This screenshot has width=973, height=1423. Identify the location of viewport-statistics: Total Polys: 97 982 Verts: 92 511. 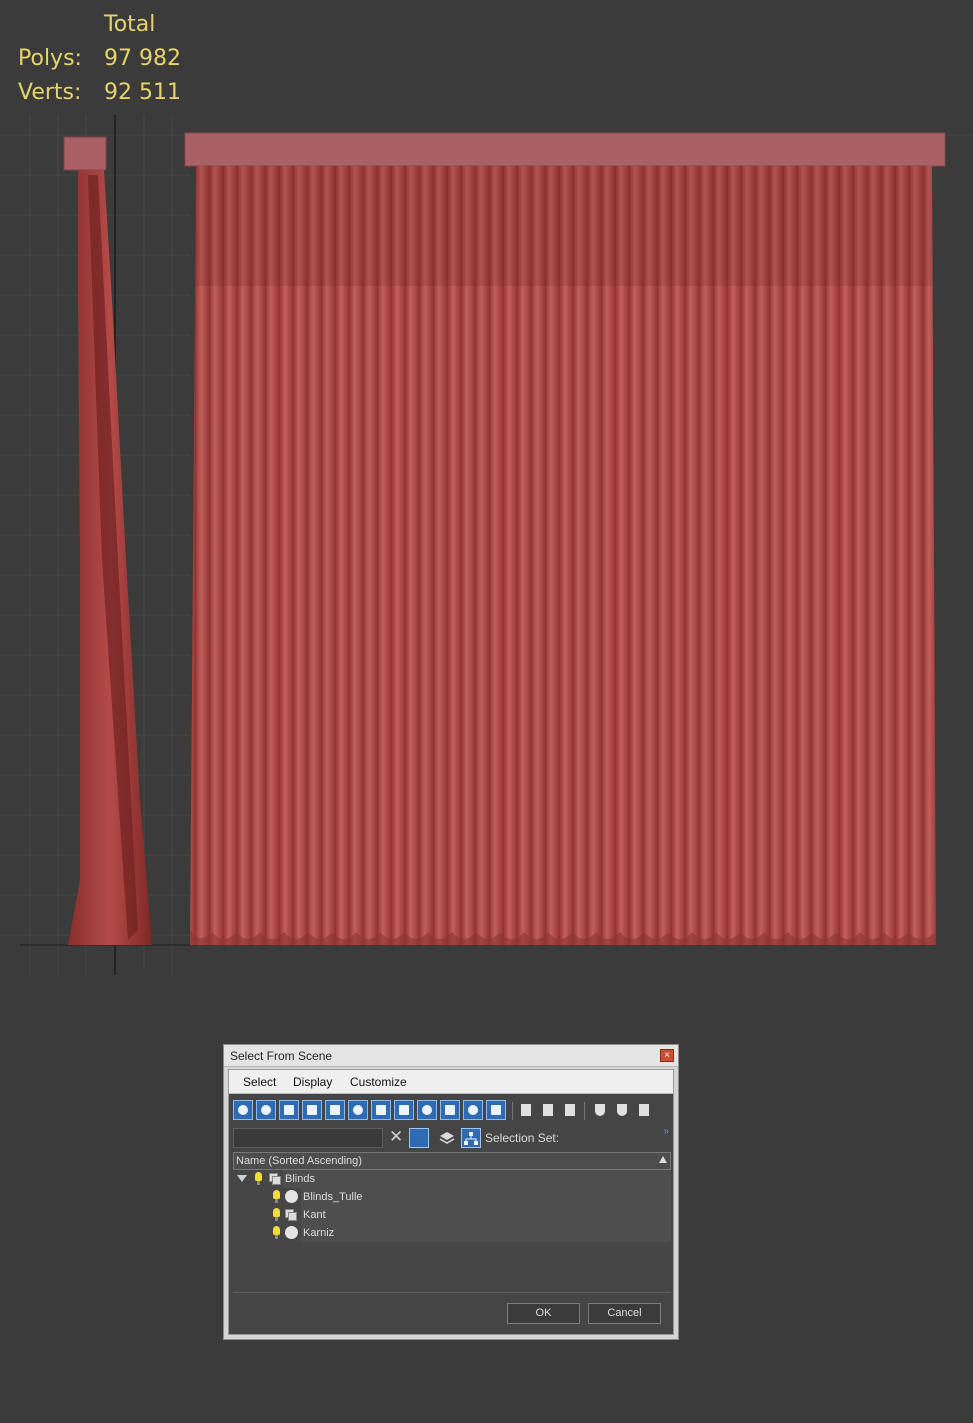
(237, 59).